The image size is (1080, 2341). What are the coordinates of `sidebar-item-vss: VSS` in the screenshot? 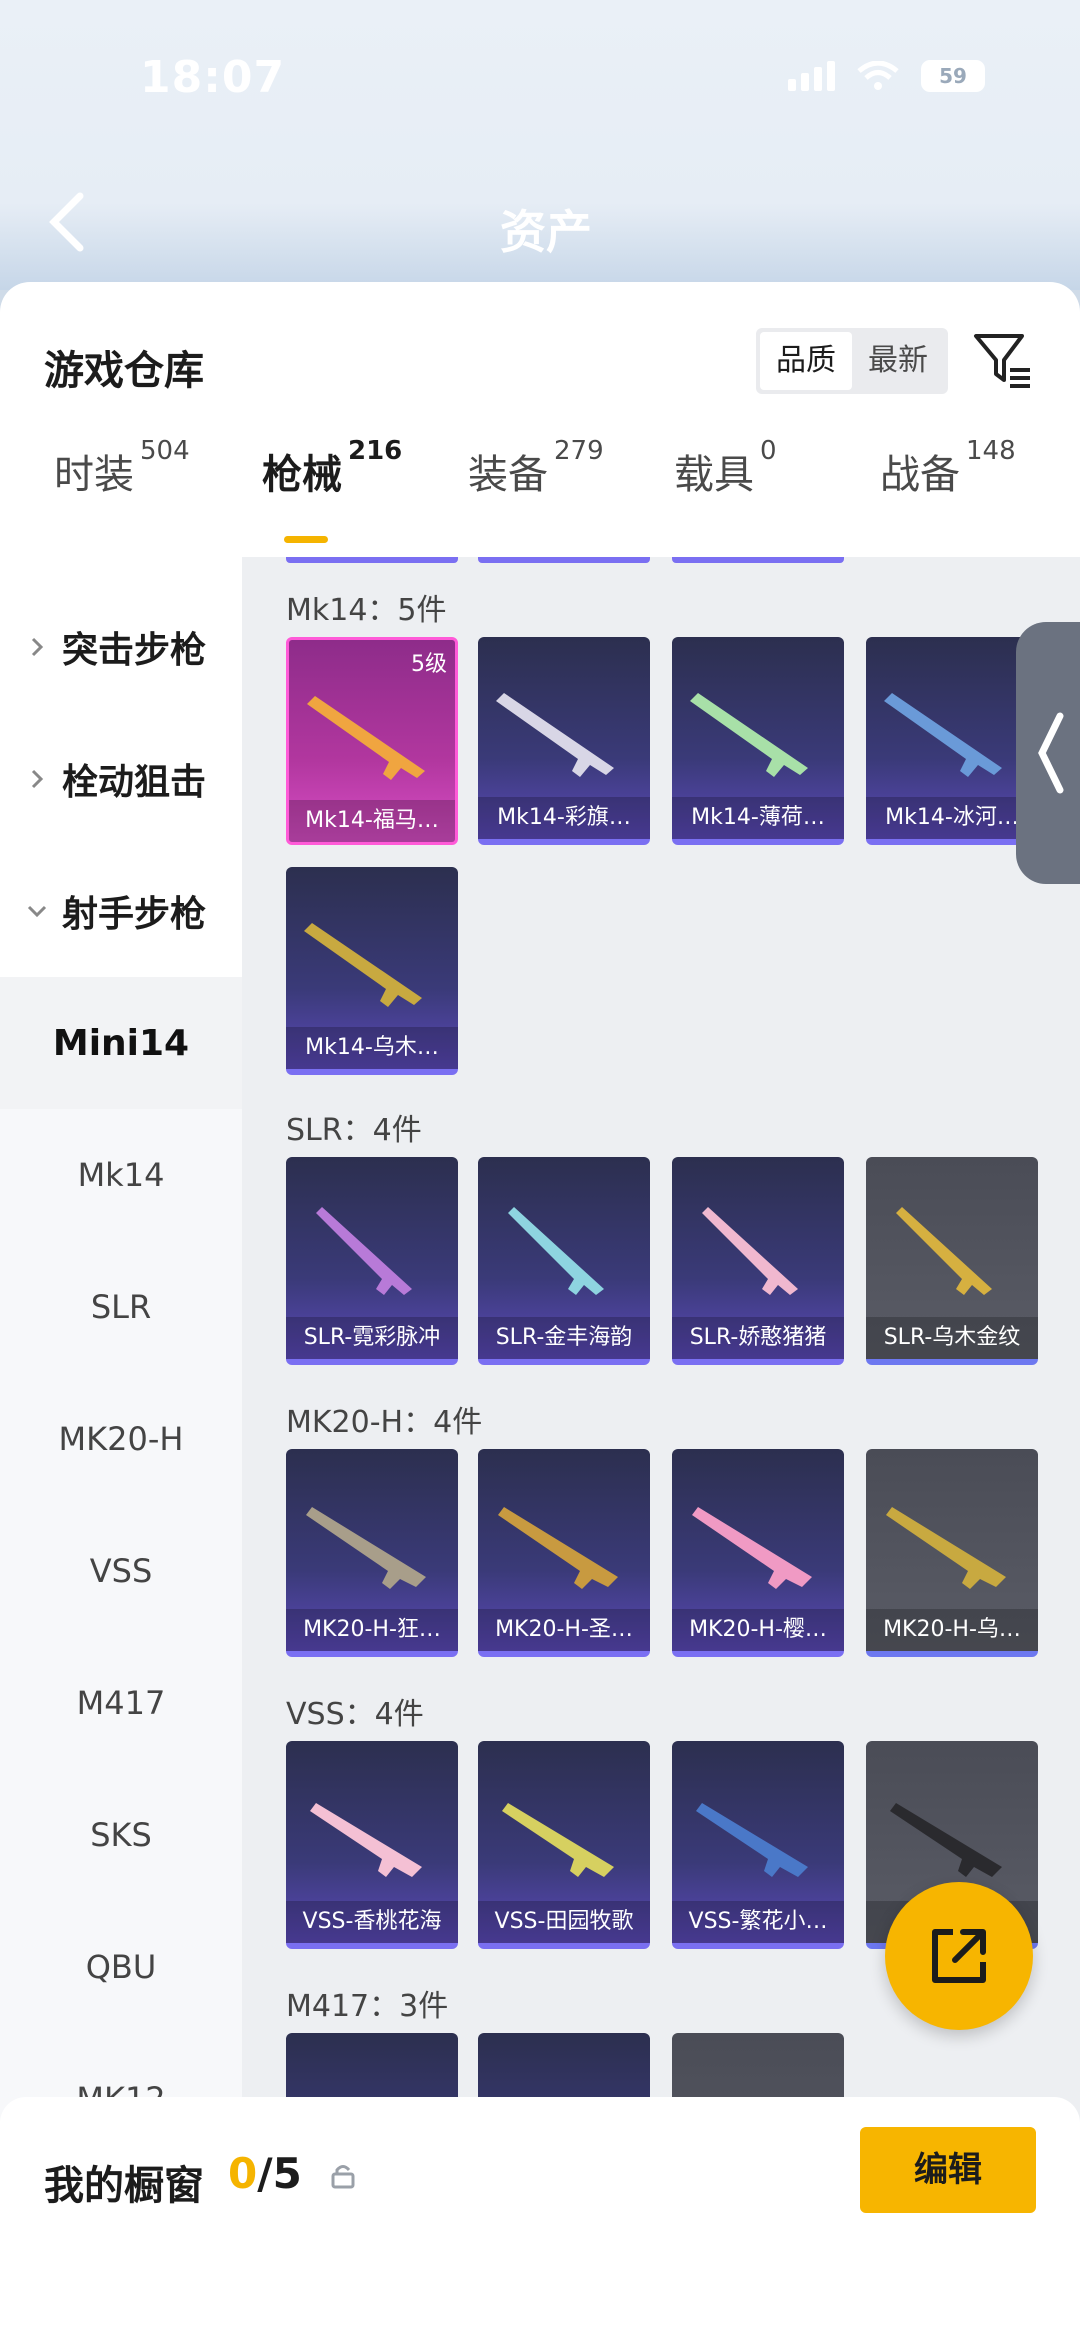 It's located at (121, 1571).